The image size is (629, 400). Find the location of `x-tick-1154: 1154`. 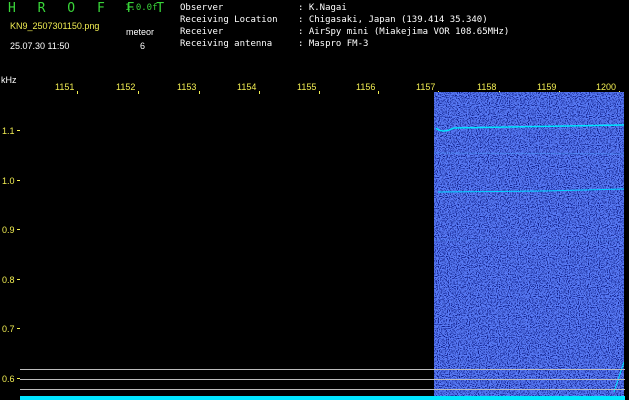

x-tick-1154: 1154 is located at coordinates (249, 88).